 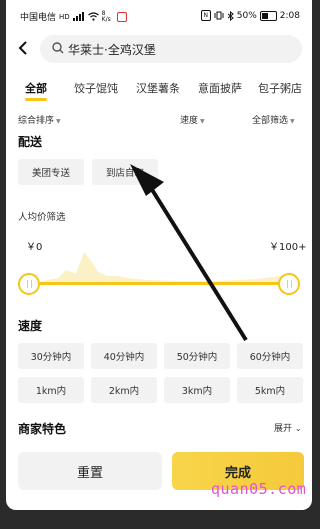 What do you see at coordinates (159, 16) in the screenshot?
I see `status-bar: 中国电信 HD 8 K/s N 50% 2:08` at bounding box center [159, 16].